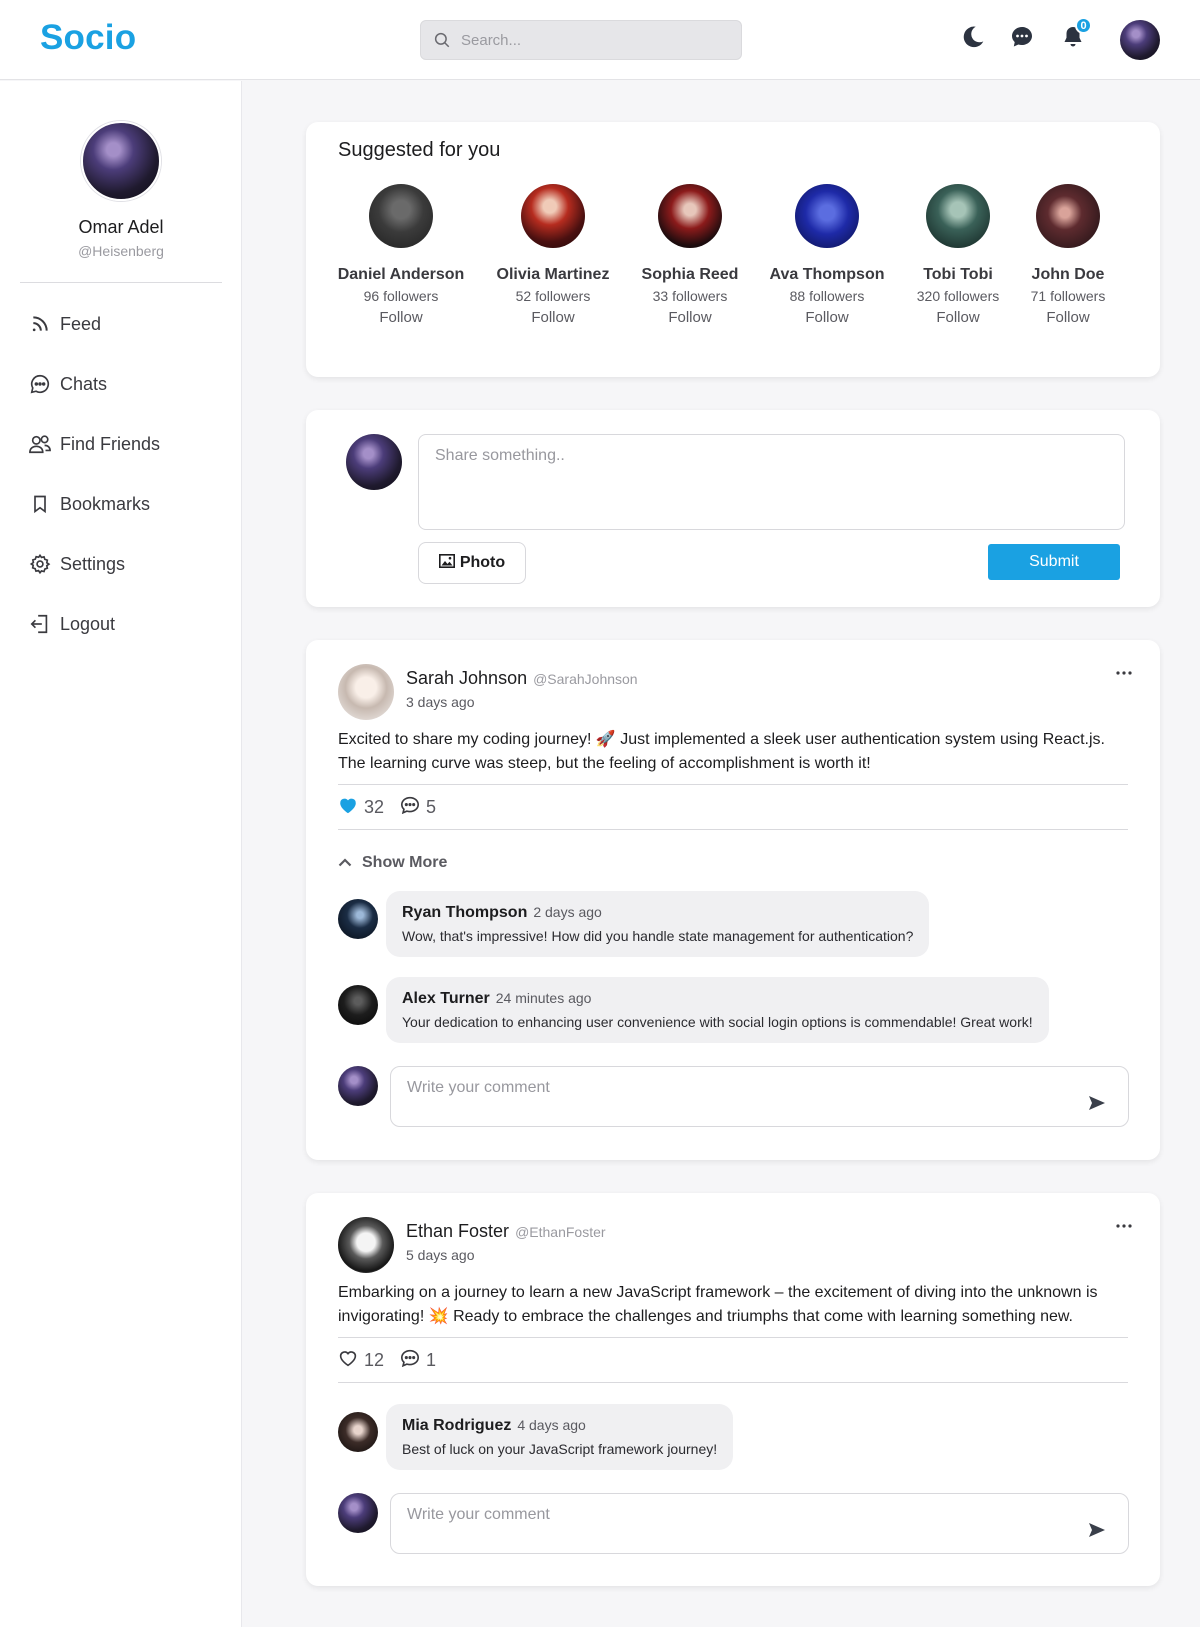 This screenshot has width=1200, height=1627. I want to click on show-more-button: Show More, so click(392, 863).